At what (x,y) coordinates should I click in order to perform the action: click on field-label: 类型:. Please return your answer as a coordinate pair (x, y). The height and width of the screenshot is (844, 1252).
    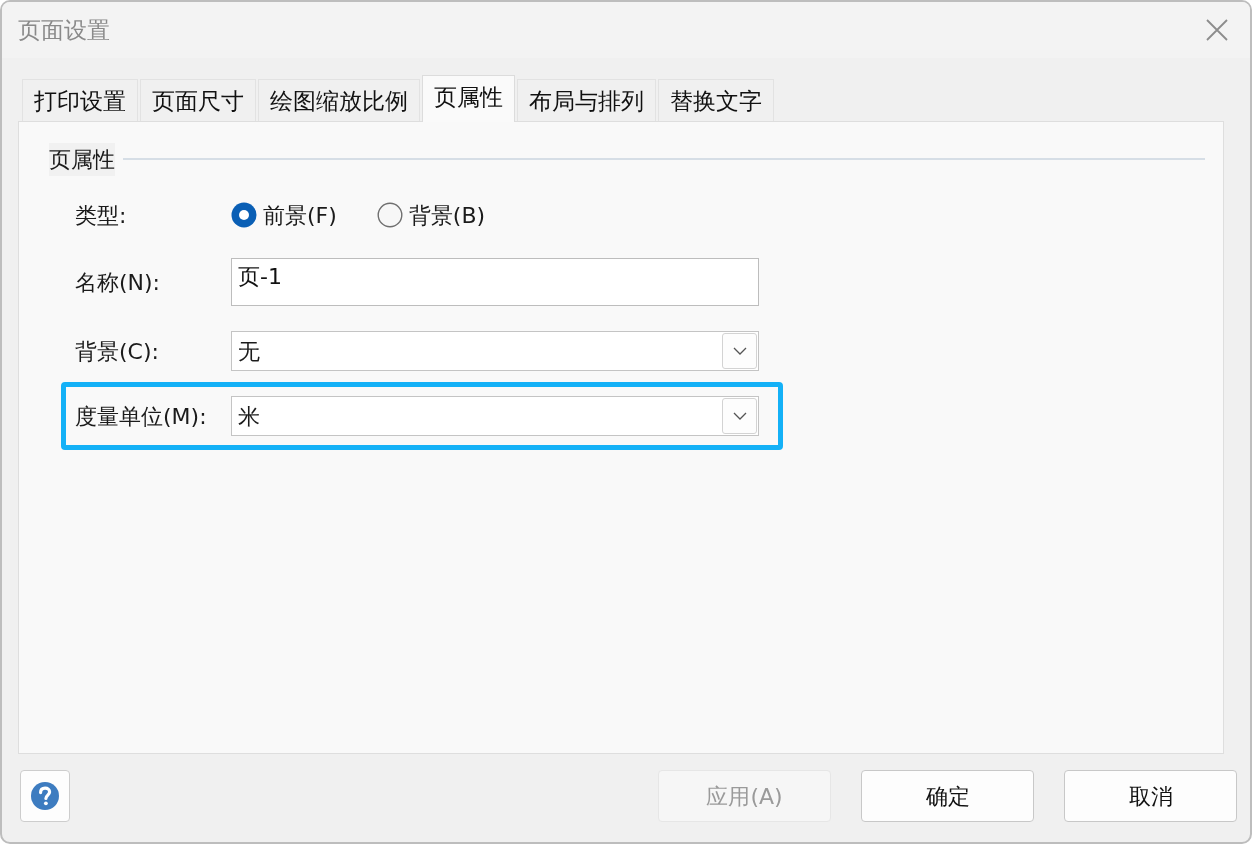
    Looking at the image, I should click on (101, 215).